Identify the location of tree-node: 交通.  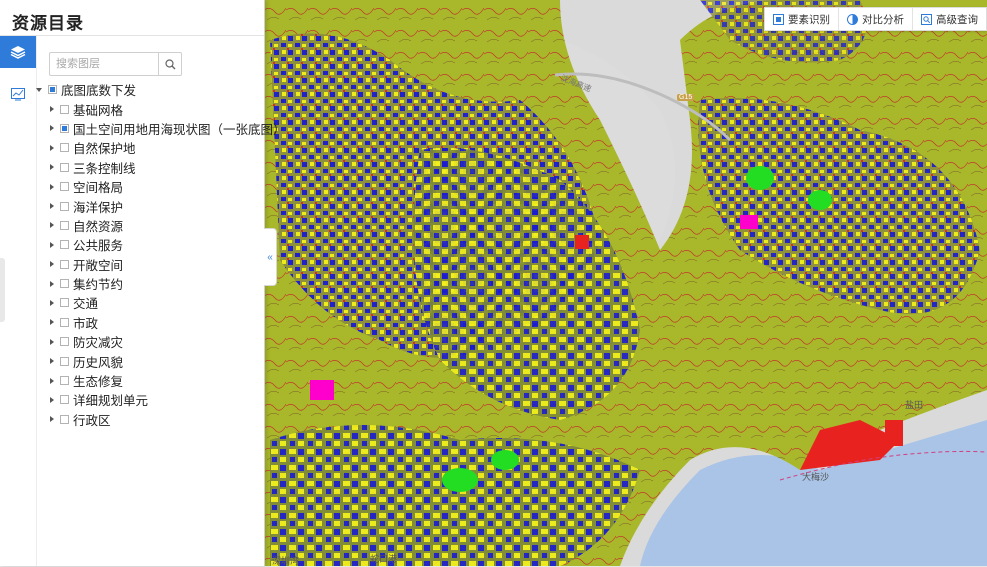
(161, 302).